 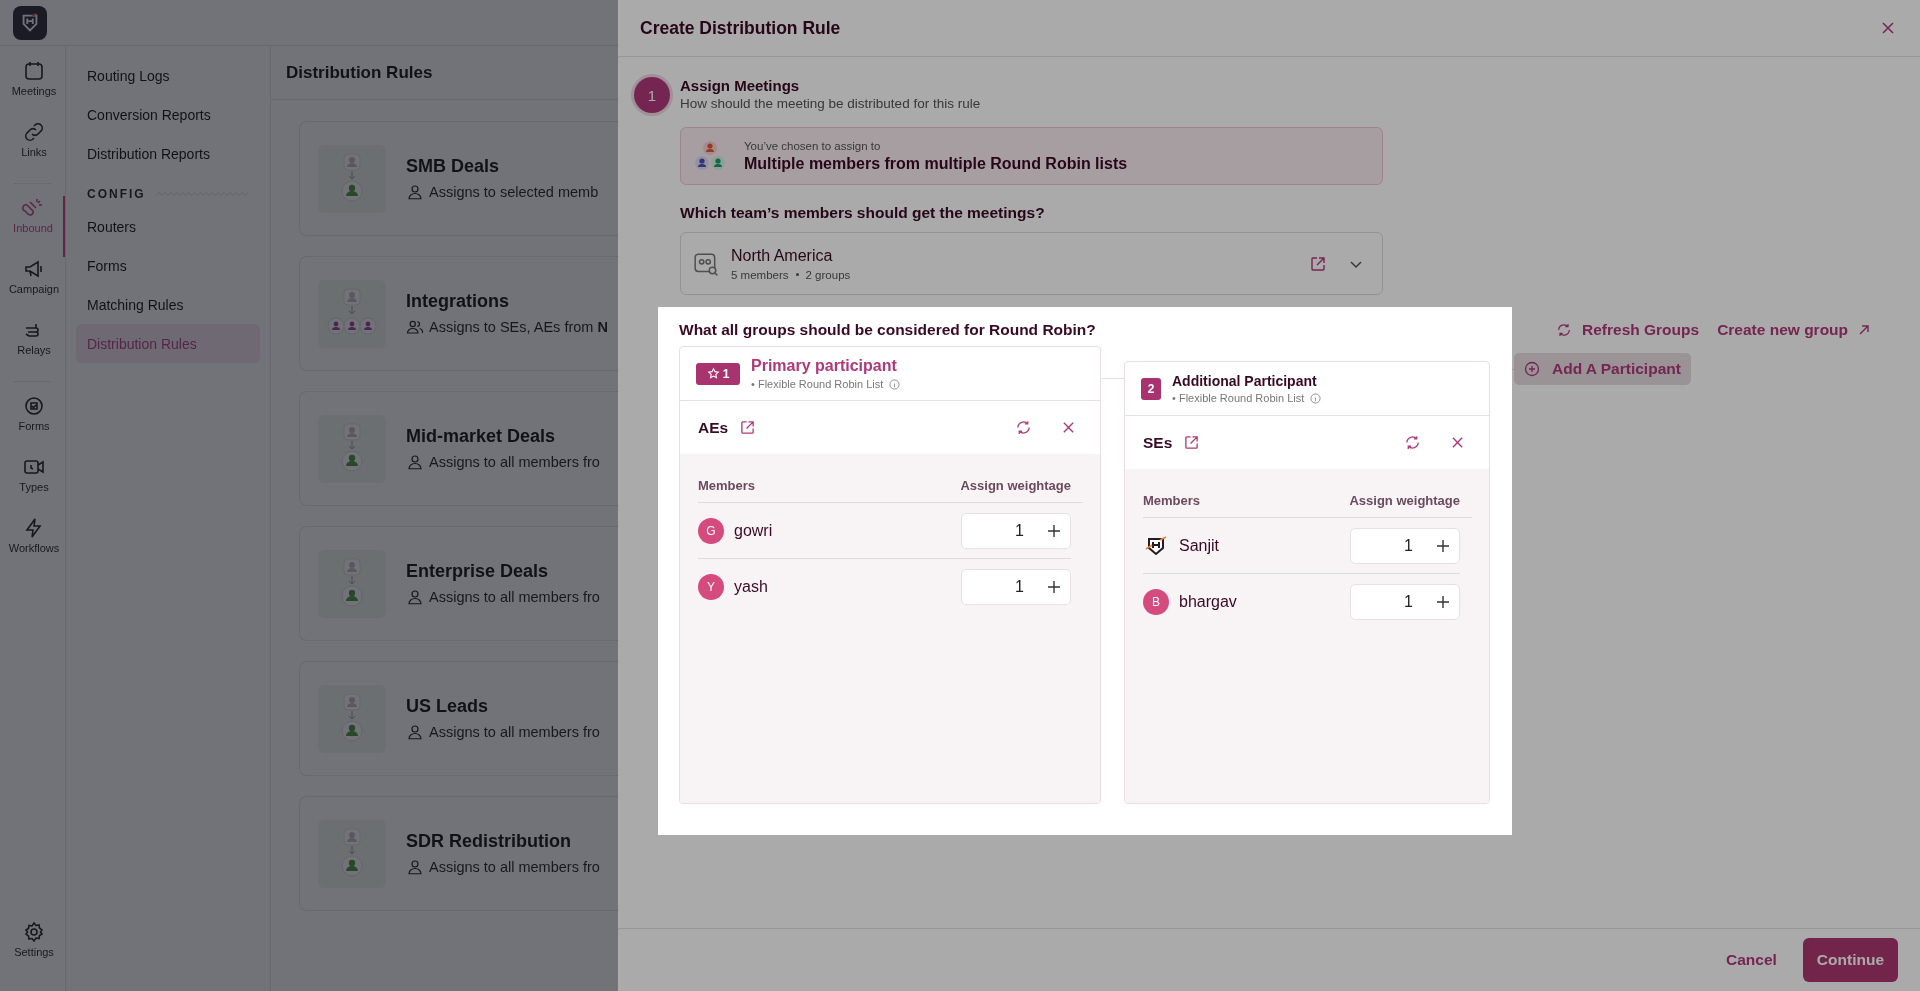 I want to click on rail-item: Forms, so click(x=34, y=424).